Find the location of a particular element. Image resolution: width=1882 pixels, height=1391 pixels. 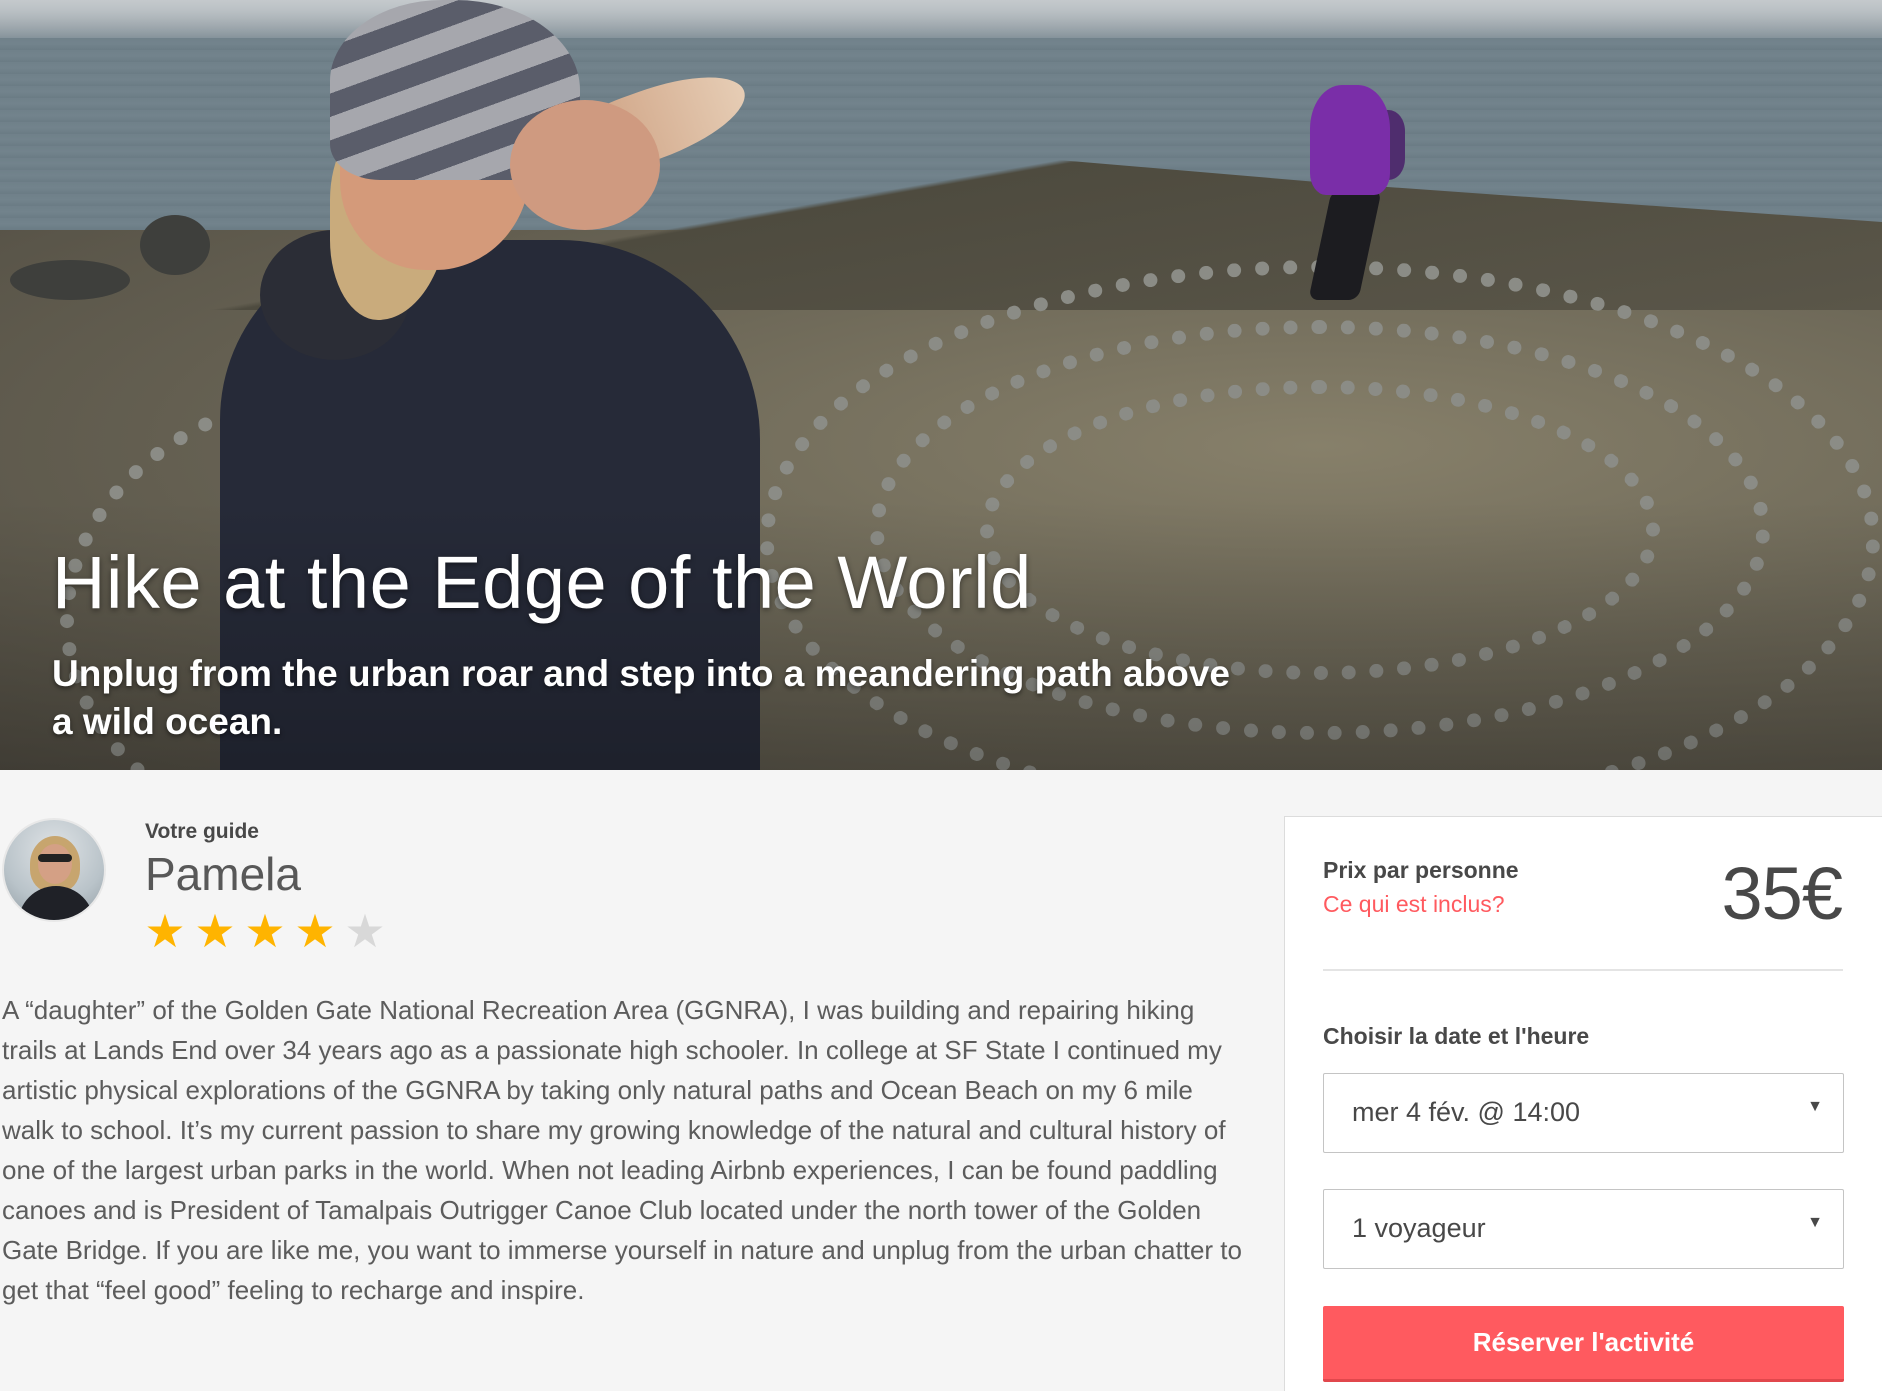

date-label: Choisir la date et l'heure is located at coordinates (1456, 1036).